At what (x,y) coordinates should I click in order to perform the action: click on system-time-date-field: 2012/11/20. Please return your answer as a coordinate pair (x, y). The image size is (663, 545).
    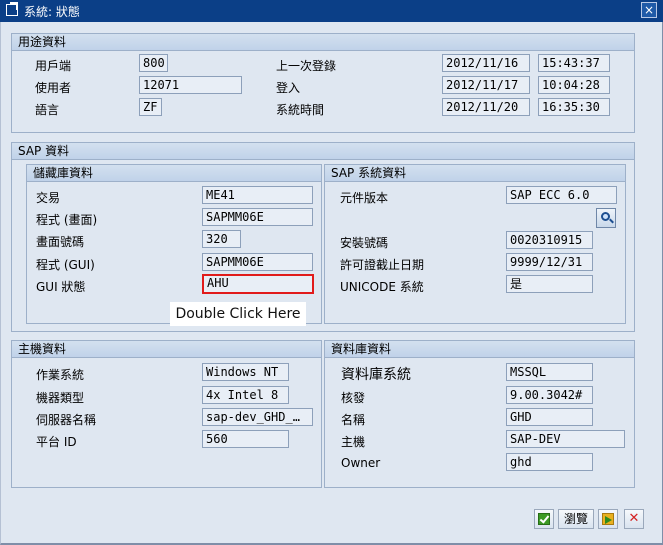
    Looking at the image, I should click on (486, 107).